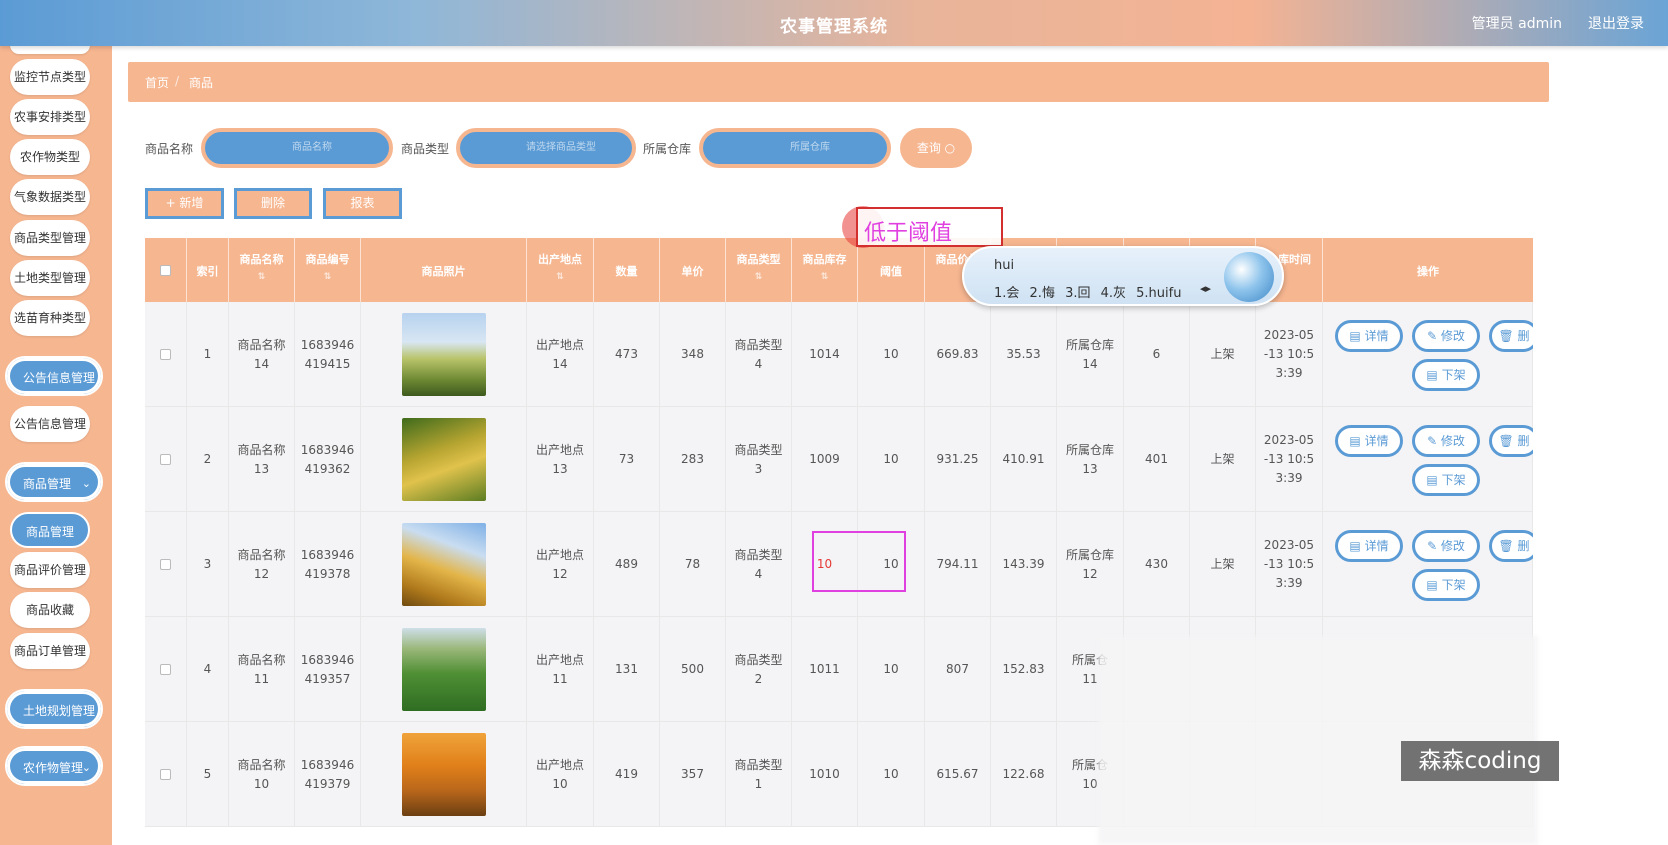 The height and width of the screenshot is (845, 1668). What do you see at coordinates (936, 148) in the screenshot?
I see `query-button: 查询 ○` at bounding box center [936, 148].